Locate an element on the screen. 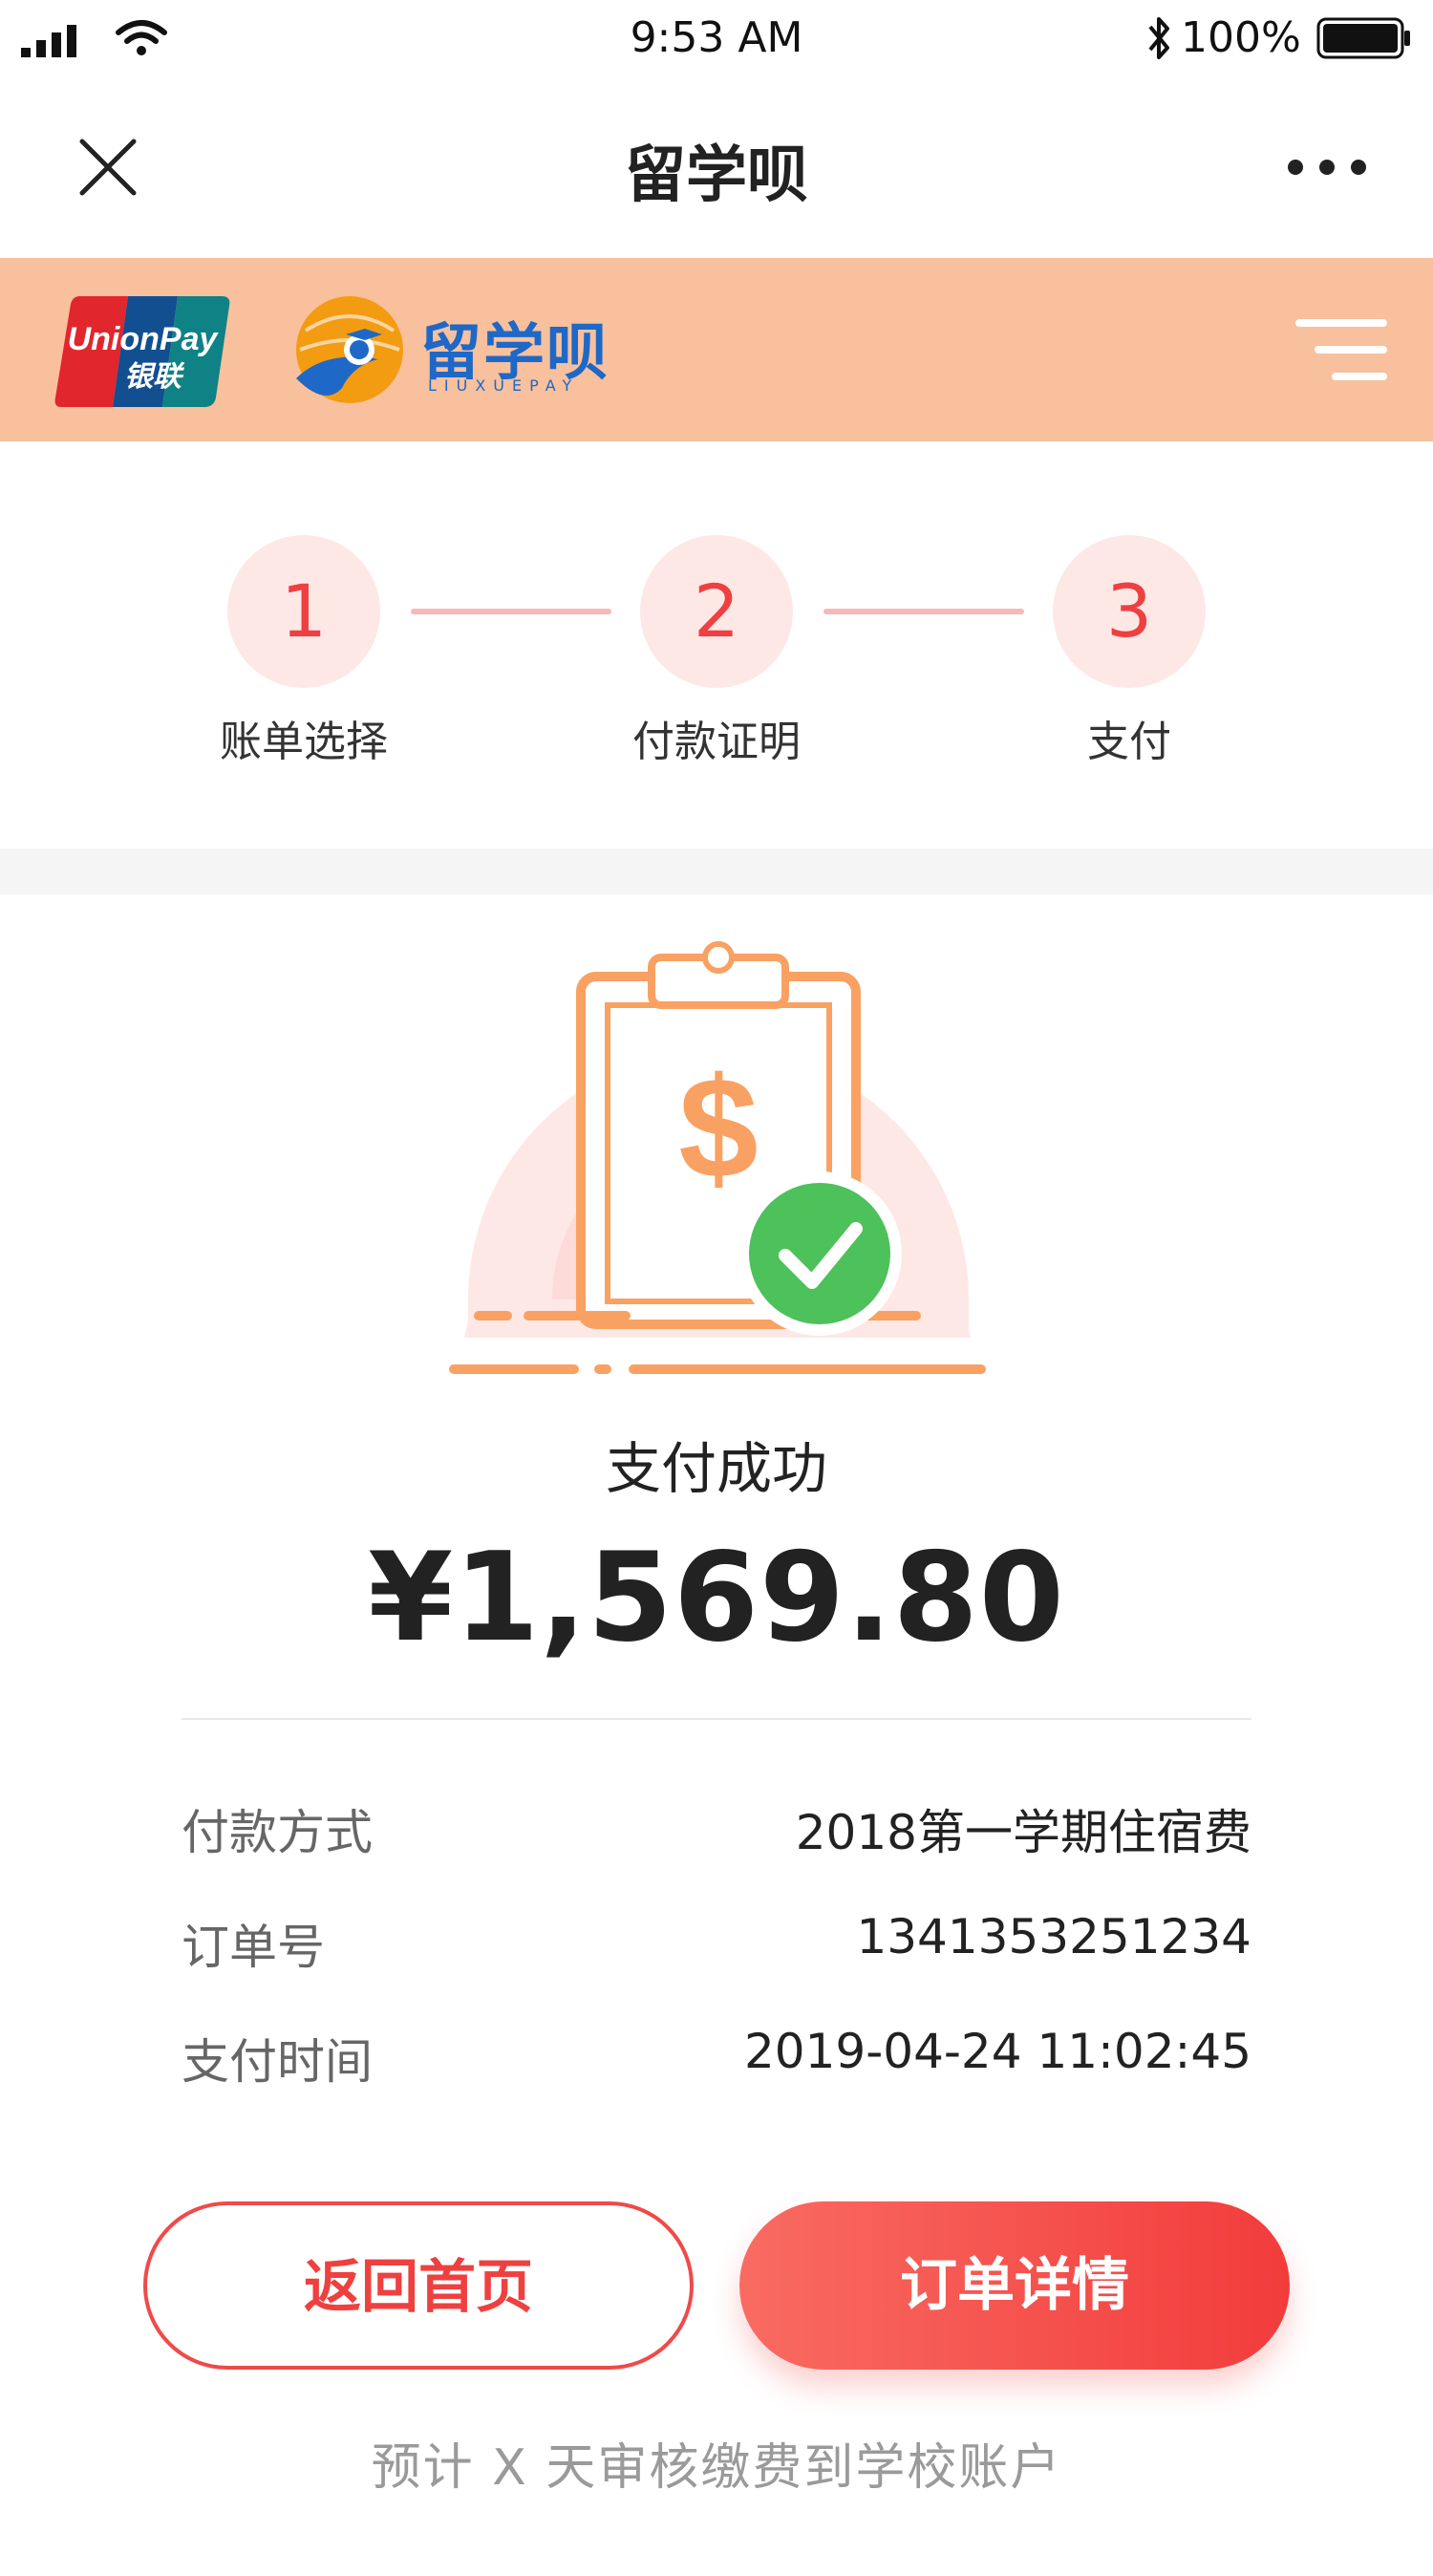  order-detail-button: 订单详情 is located at coordinates (1015, 2285).